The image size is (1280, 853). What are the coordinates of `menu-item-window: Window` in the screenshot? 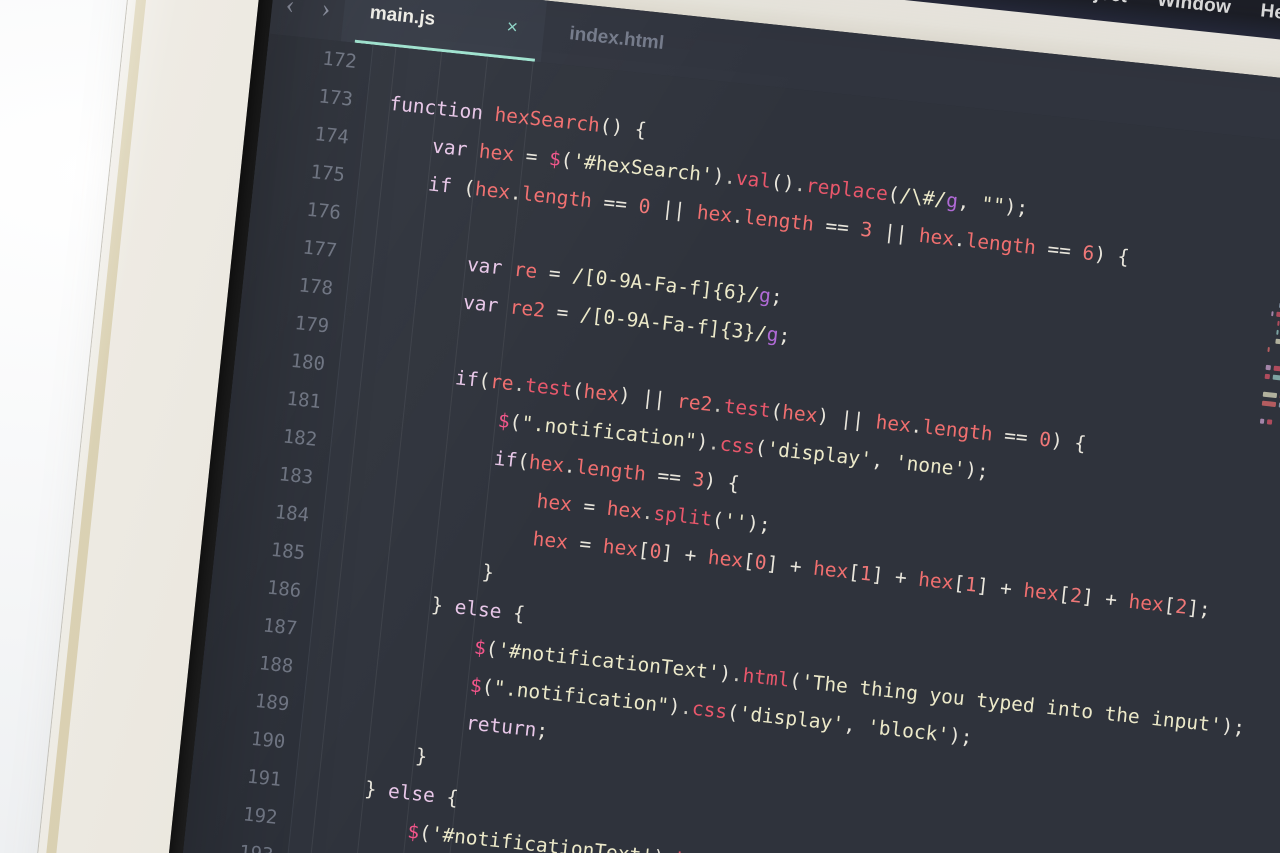 It's located at (1194, 9).